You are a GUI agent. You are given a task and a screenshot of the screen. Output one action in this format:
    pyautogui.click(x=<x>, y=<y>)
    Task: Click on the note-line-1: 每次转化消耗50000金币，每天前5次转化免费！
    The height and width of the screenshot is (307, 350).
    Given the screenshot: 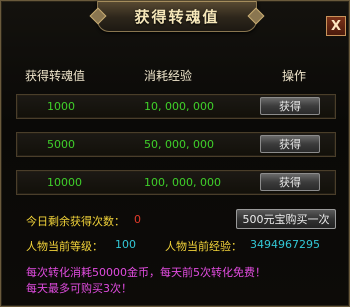 What is the action you would take?
    pyautogui.click(x=146, y=272)
    